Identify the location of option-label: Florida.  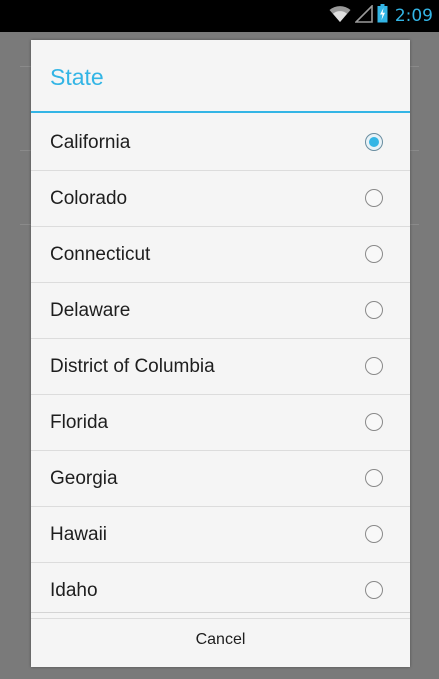
(79, 422).